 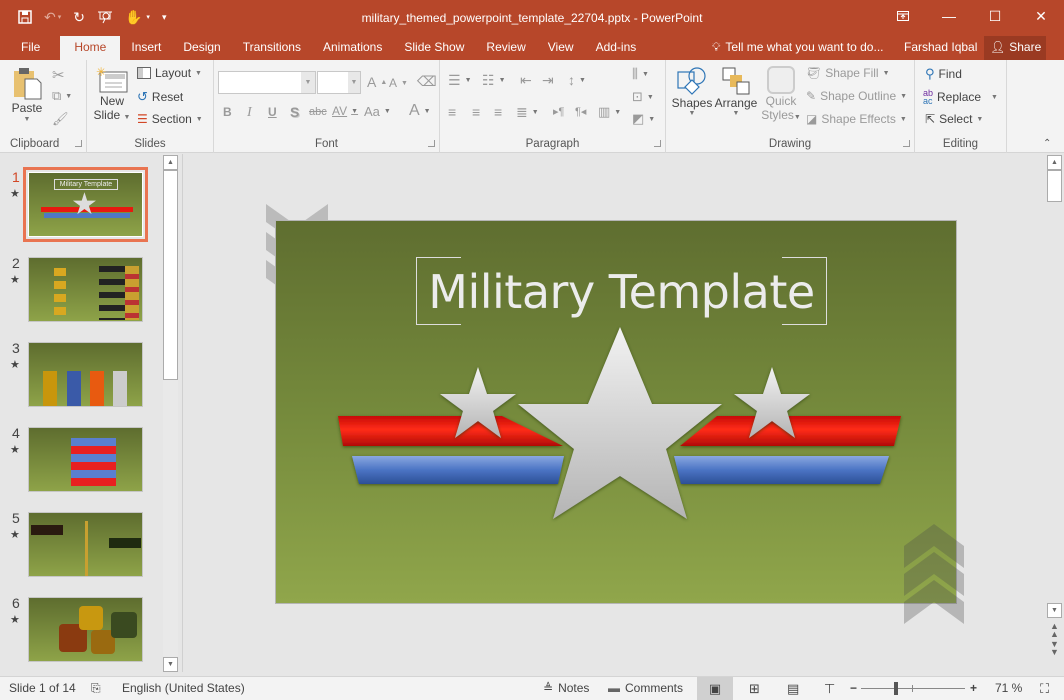 What do you see at coordinates (52, 17) in the screenshot?
I see `undo-icon: ↶ ▾` at bounding box center [52, 17].